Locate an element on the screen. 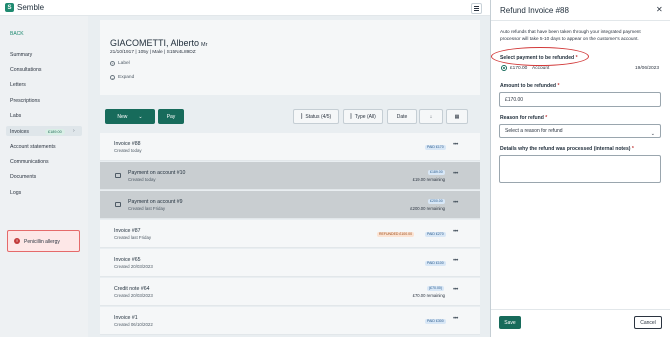  date-sort-button: Date is located at coordinates (402, 116).